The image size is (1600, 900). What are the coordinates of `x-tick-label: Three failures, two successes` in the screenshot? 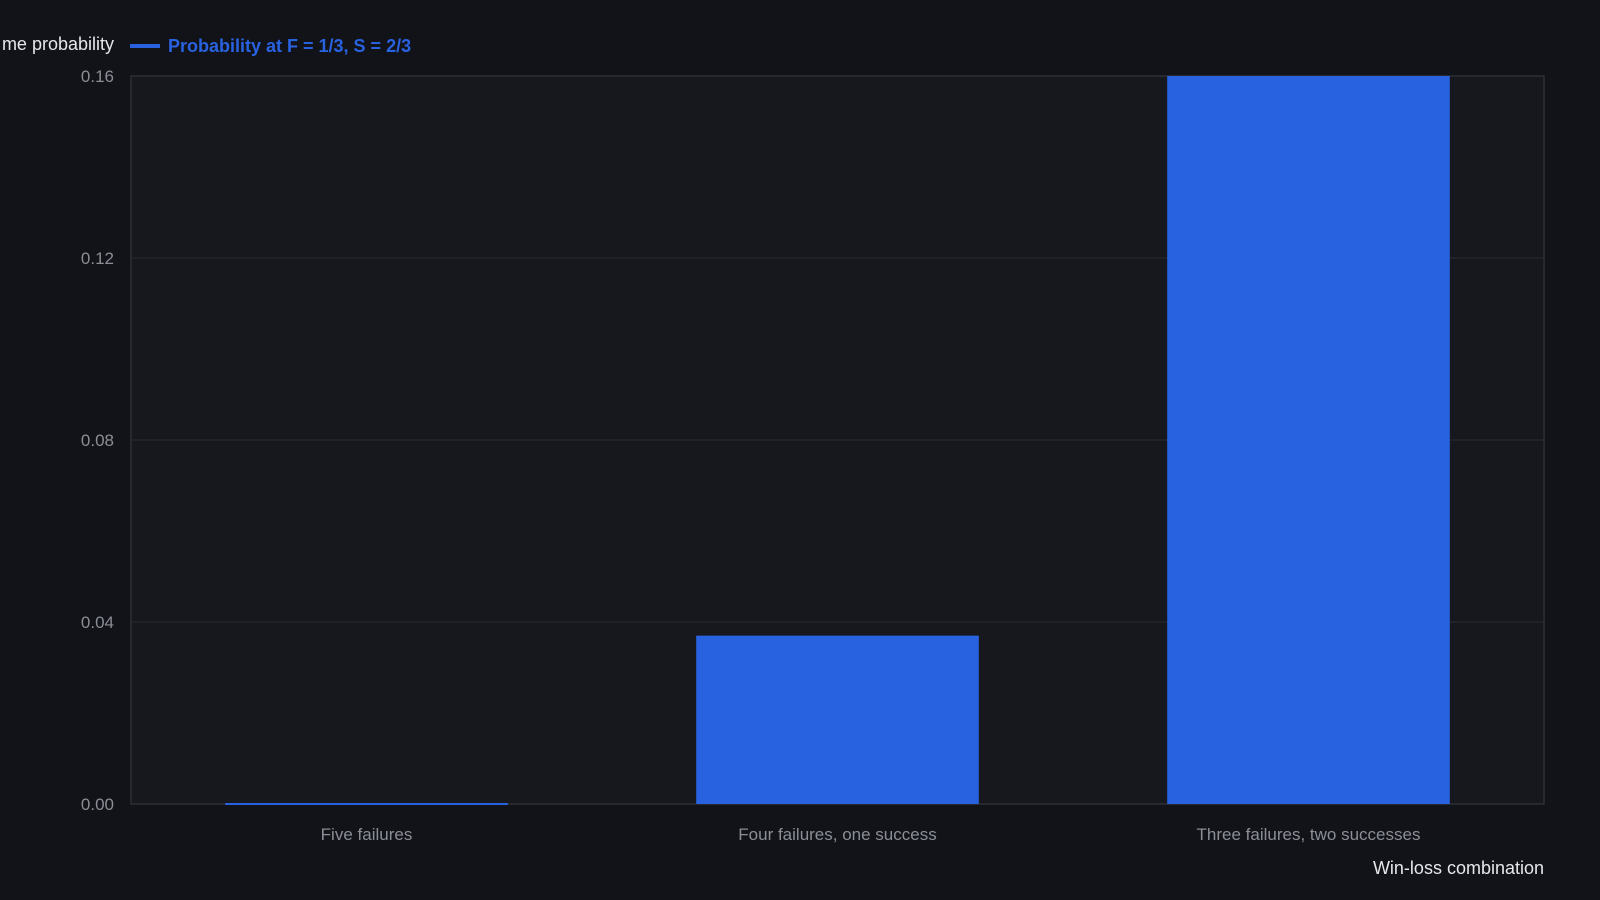 It's located at (1309, 834).